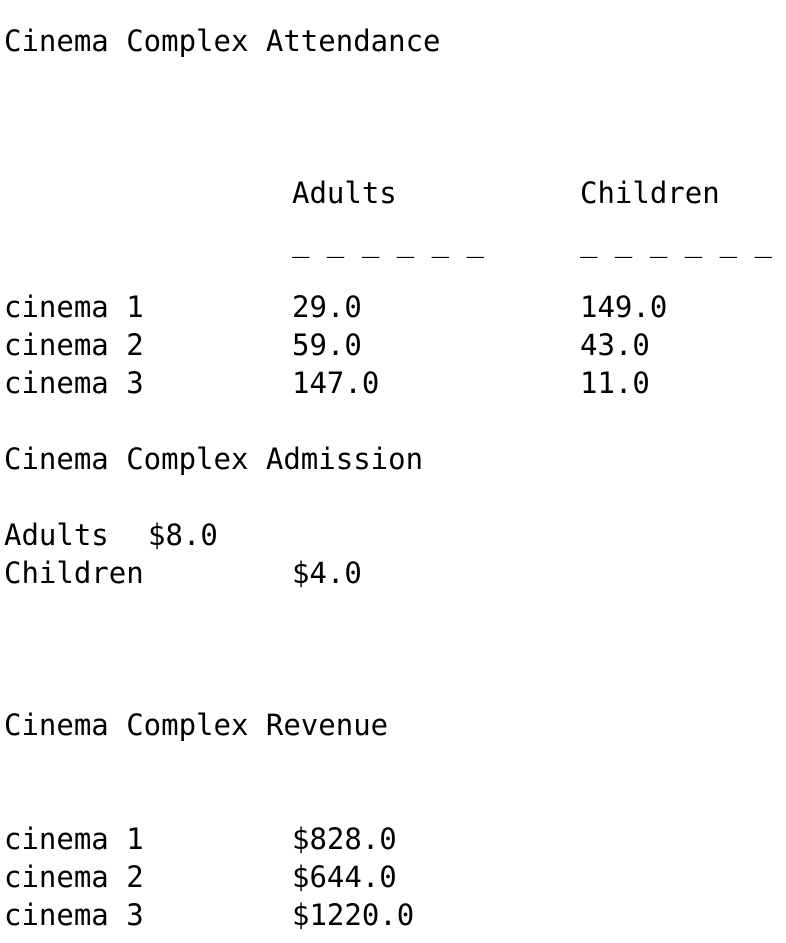 This screenshot has width=786, height=943. What do you see at coordinates (183, 535) in the screenshot?
I see `admission-price-adults: $8.0` at bounding box center [183, 535].